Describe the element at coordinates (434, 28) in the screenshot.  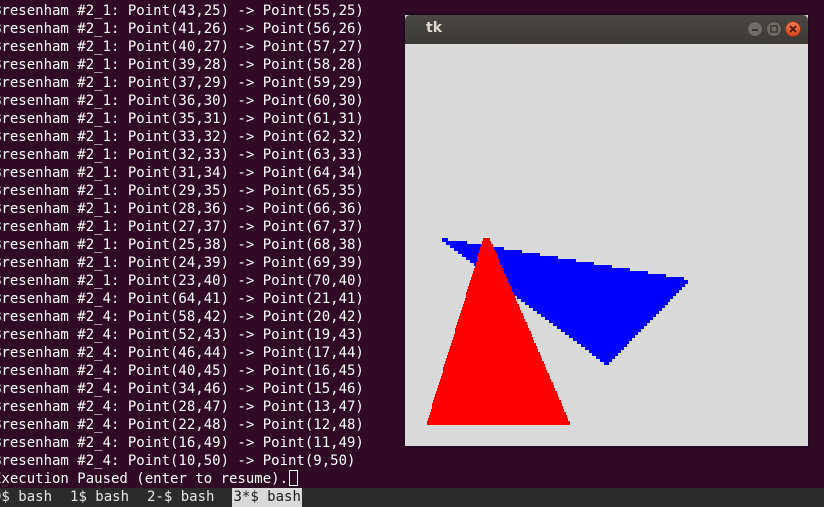
I see `window-title: tk` at that location.